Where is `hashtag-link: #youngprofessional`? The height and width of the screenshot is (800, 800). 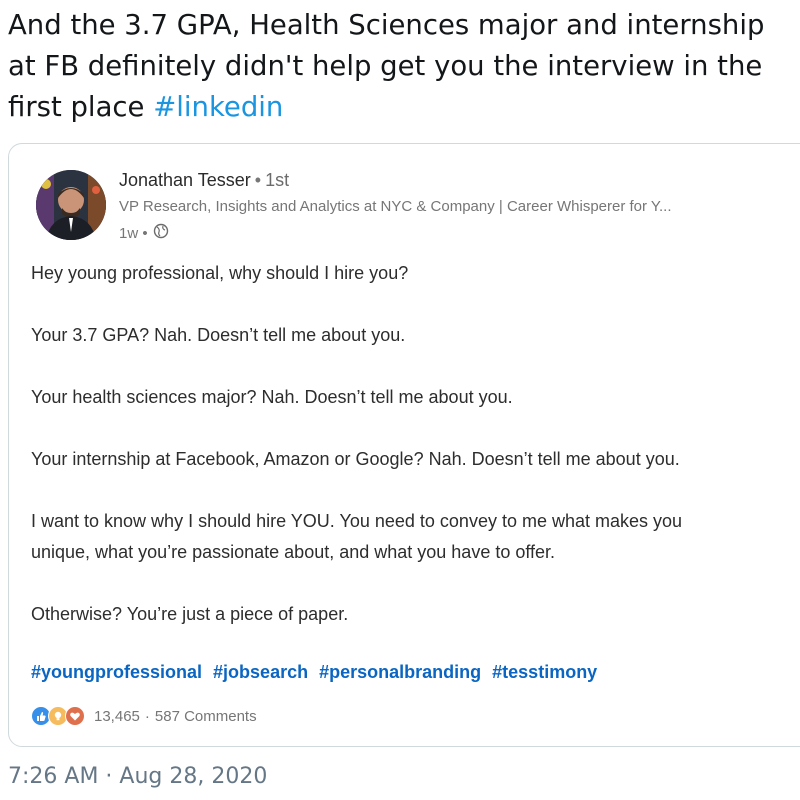
hashtag-link: #youngprofessional is located at coordinates (116, 672).